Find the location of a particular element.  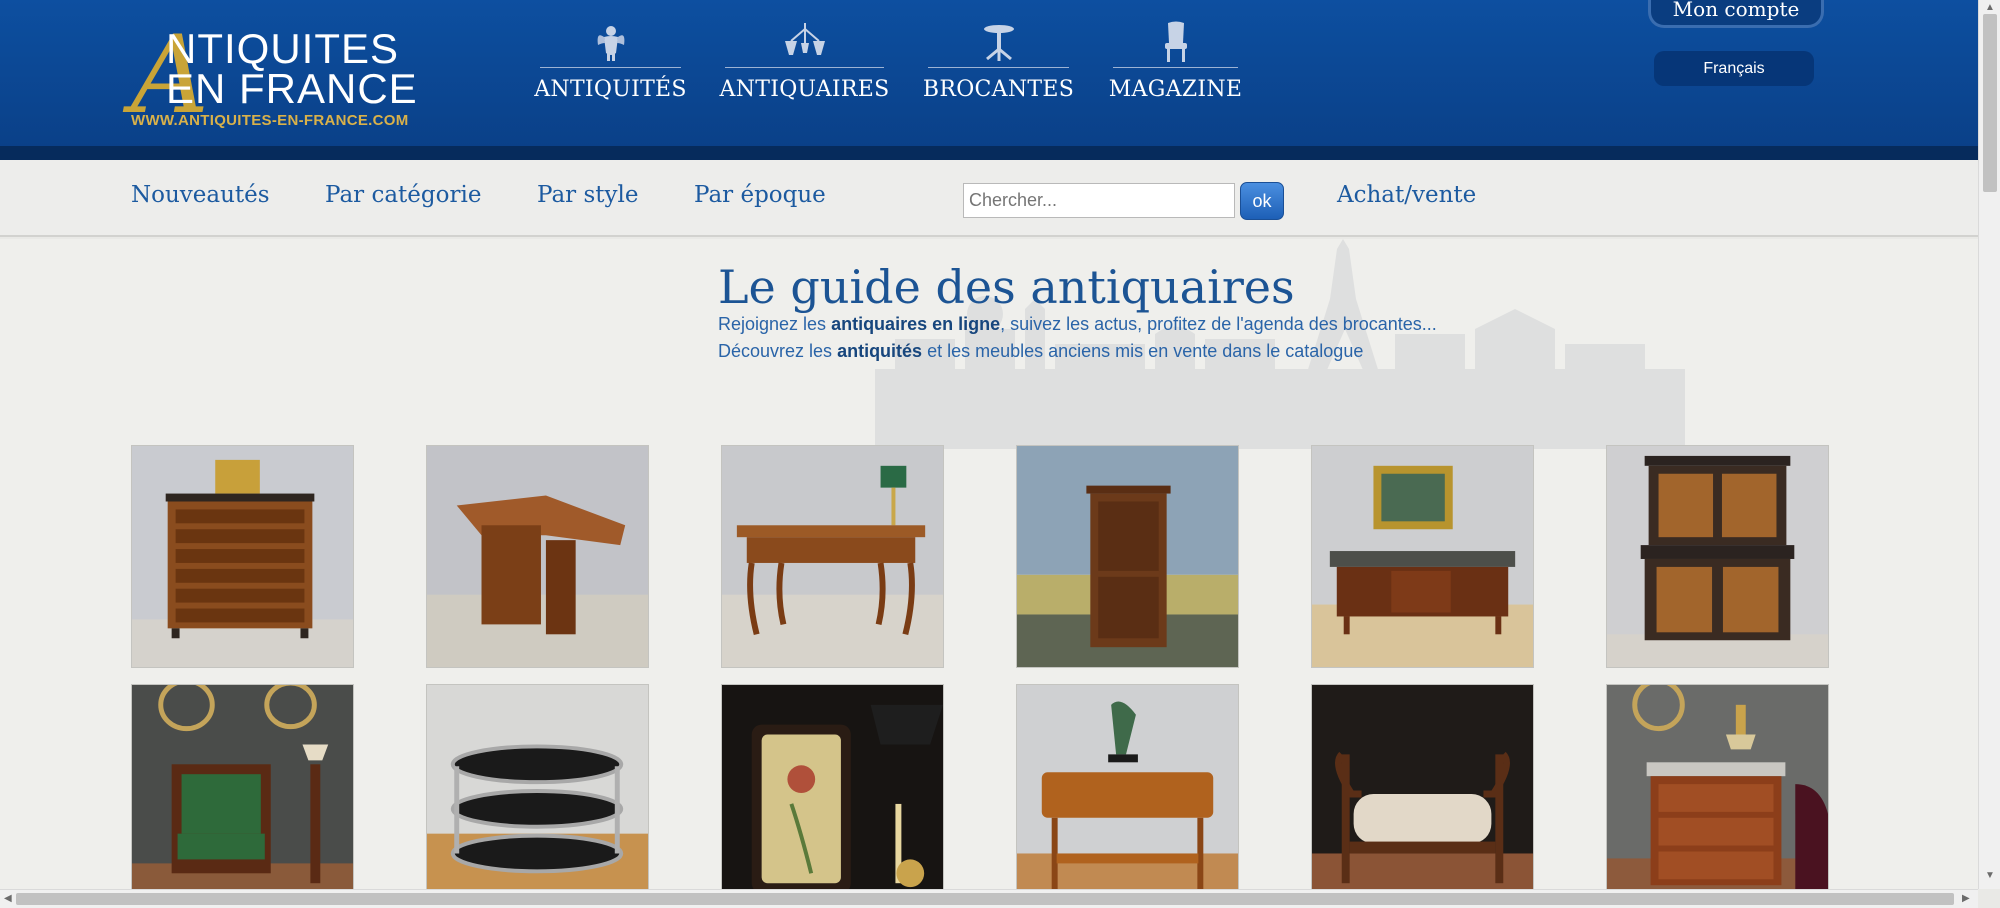

chair-icon is located at coordinates (1175, 44).